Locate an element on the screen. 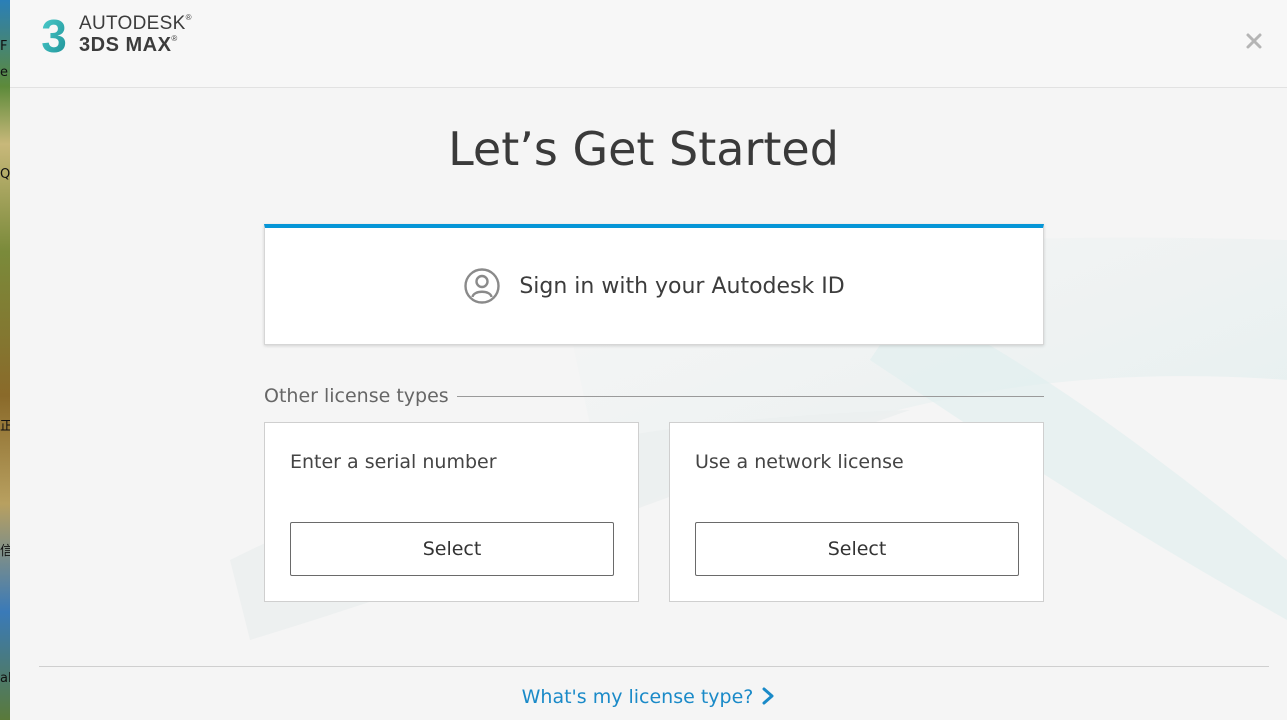 The height and width of the screenshot is (720, 1287). close-button is located at coordinates (1254, 41).